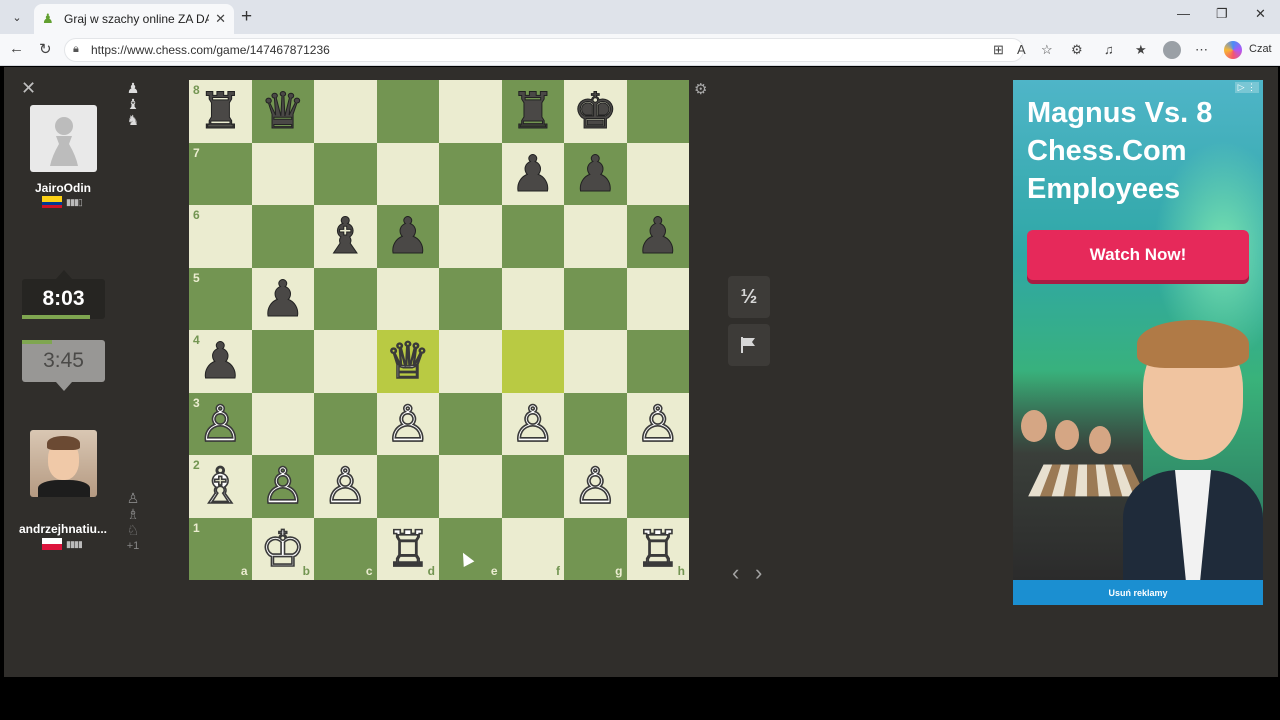  I want to click on square-h2, so click(657, 486).